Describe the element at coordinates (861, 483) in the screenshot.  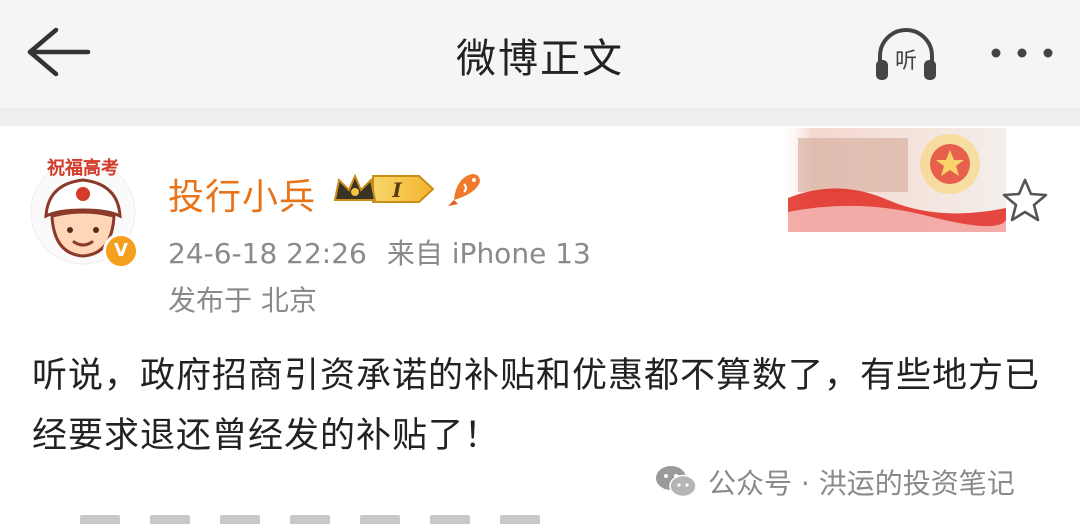
I see `watermark-text: 公众号 · 洪运的投资笔记` at that location.